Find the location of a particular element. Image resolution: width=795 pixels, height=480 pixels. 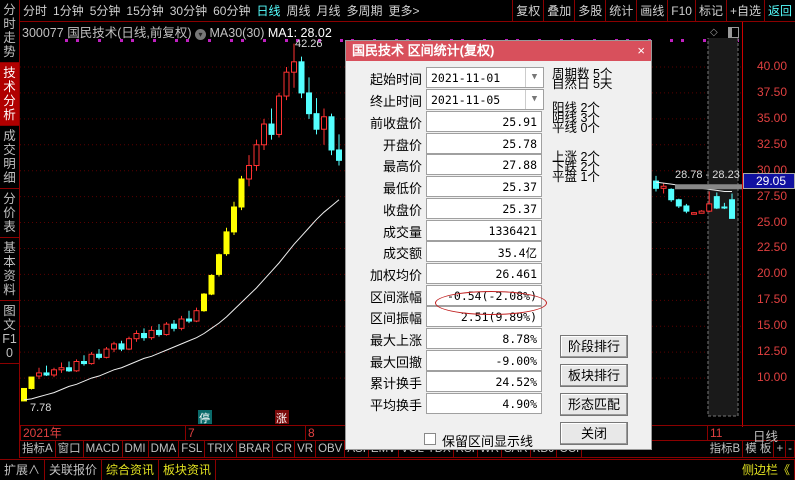

event-marker-label: 涨 is located at coordinates (281, 418).